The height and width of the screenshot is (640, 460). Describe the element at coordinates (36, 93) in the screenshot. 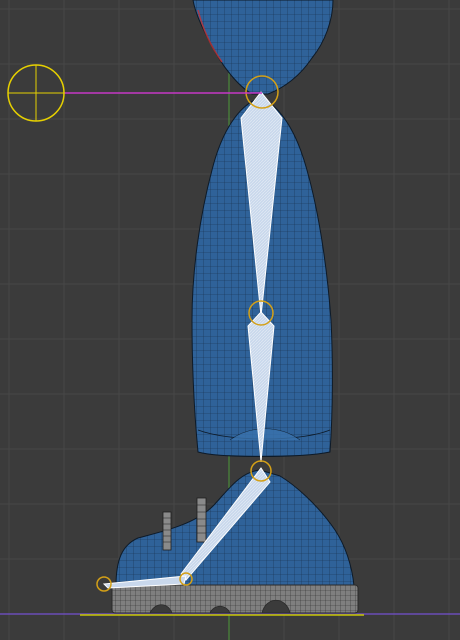

I see `ik-target-icon` at that location.